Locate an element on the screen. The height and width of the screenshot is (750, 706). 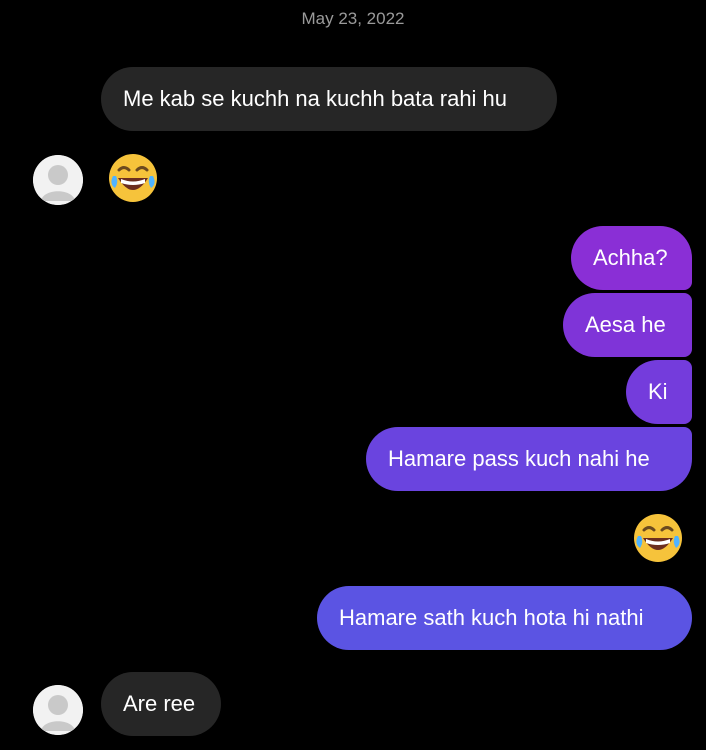
incoming-message: Are ree is located at coordinates (161, 704).